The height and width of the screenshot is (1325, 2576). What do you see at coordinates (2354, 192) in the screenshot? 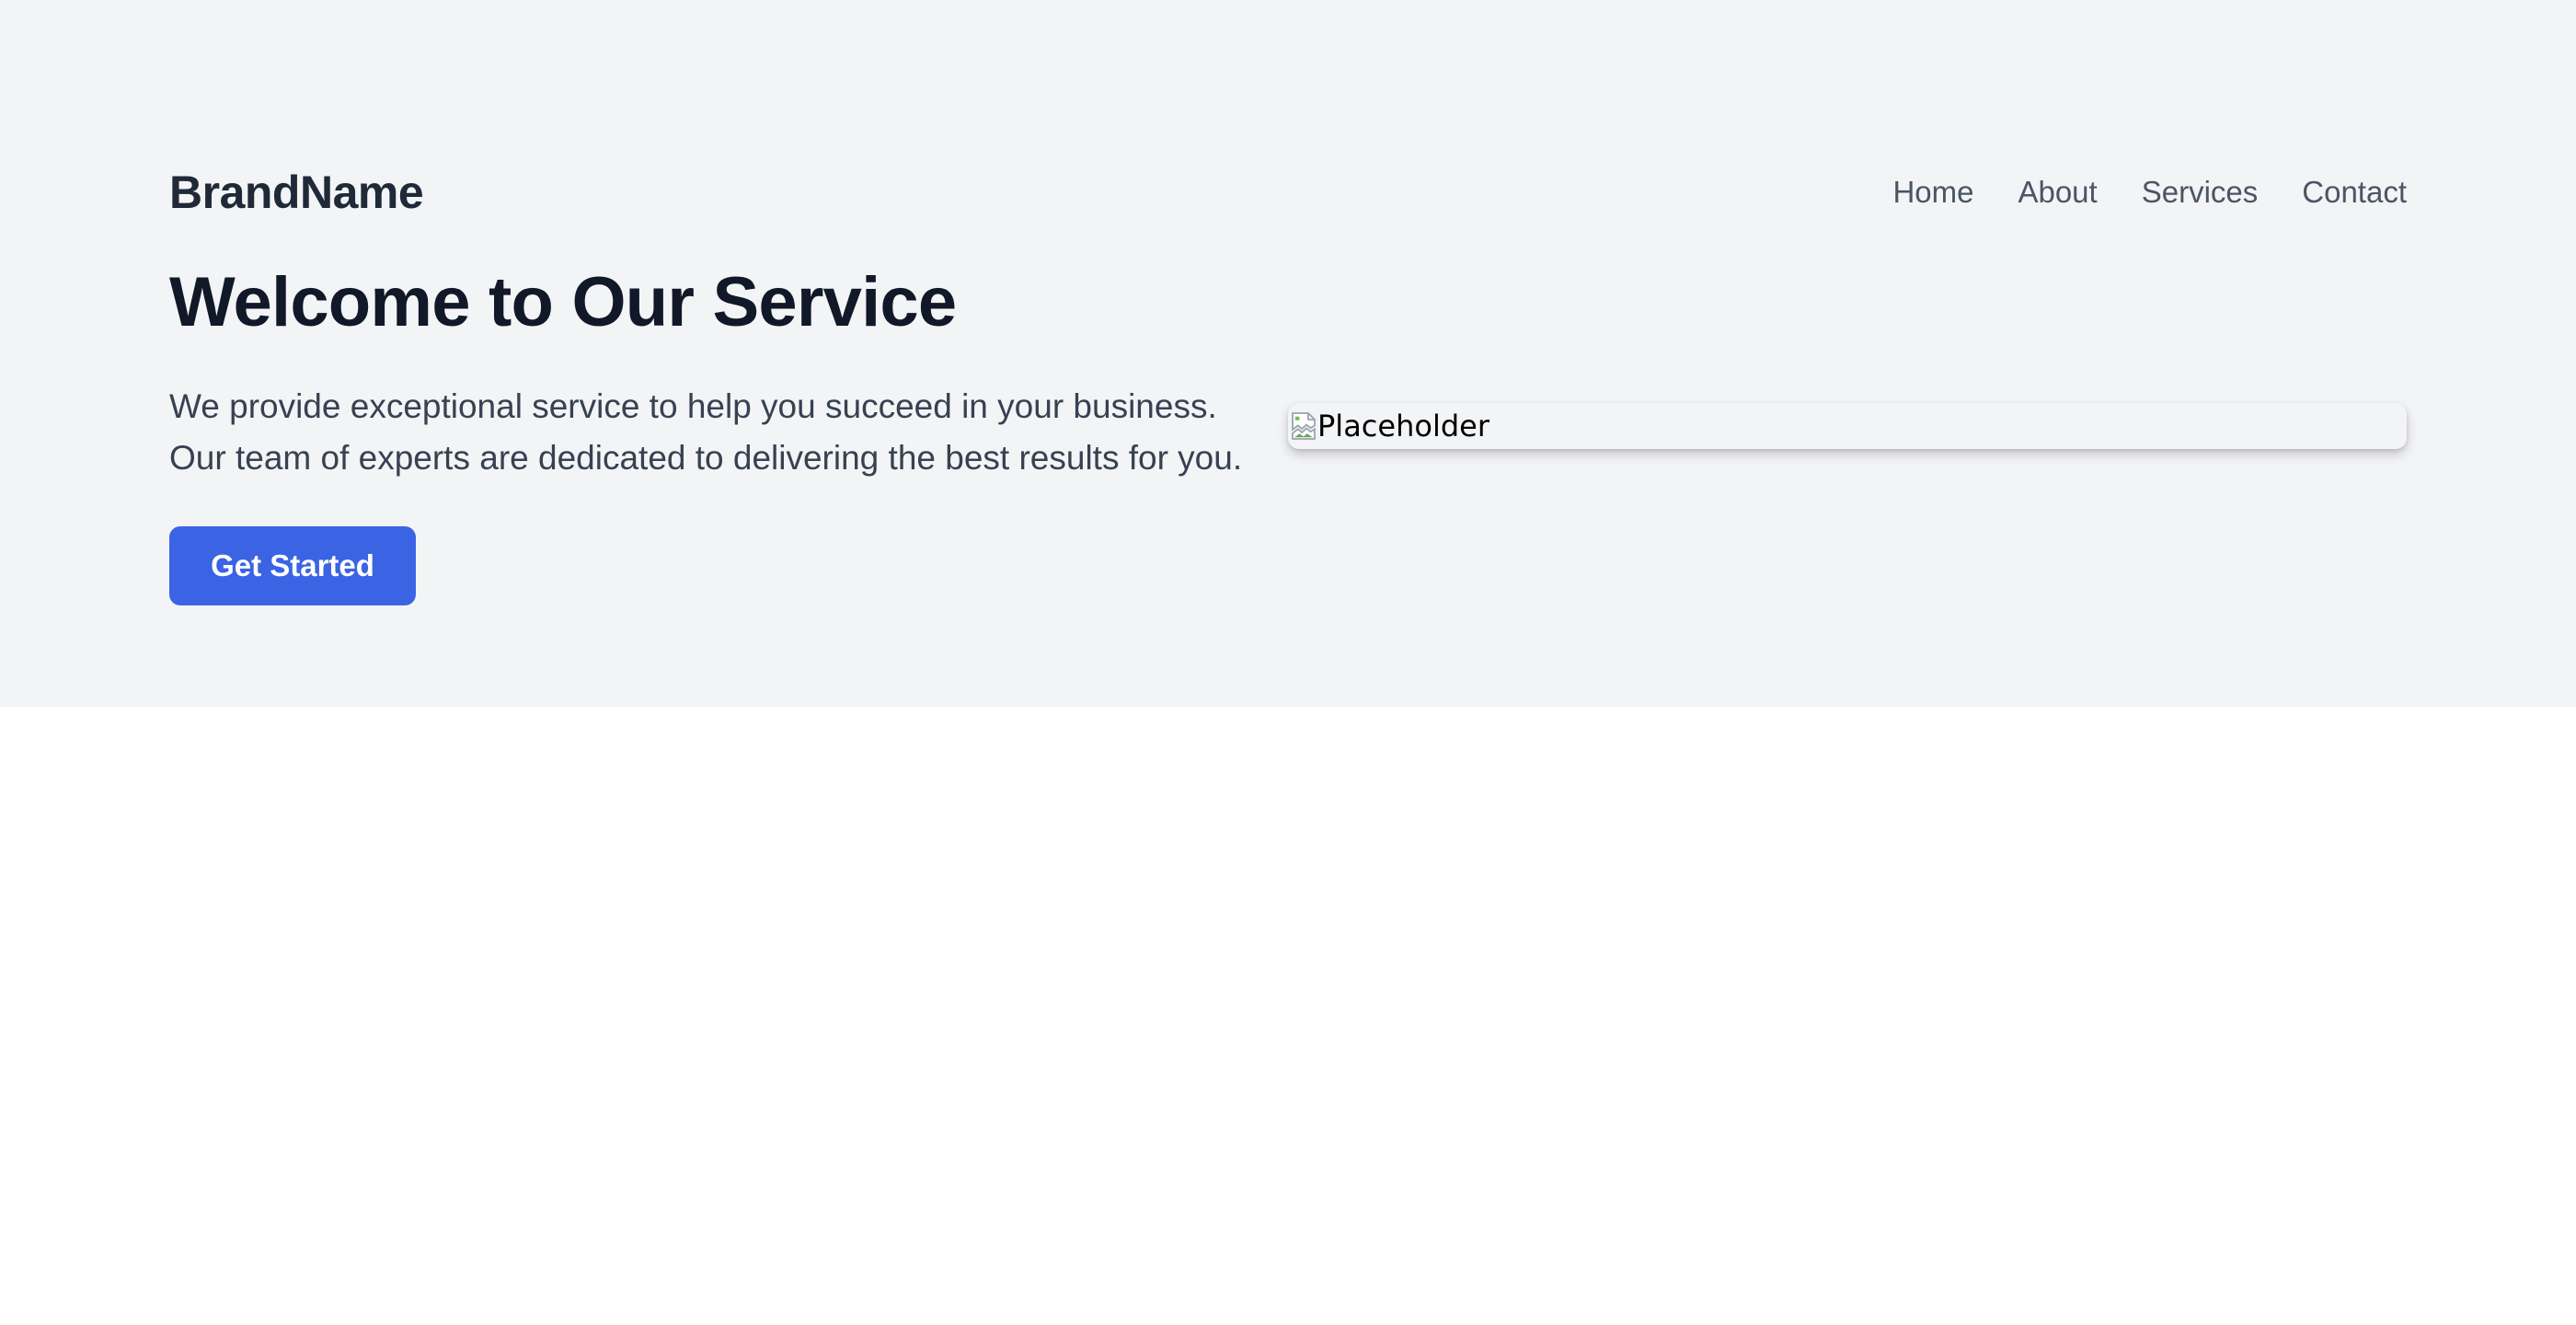
I see `nav-link-contact: Contact` at bounding box center [2354, 192].